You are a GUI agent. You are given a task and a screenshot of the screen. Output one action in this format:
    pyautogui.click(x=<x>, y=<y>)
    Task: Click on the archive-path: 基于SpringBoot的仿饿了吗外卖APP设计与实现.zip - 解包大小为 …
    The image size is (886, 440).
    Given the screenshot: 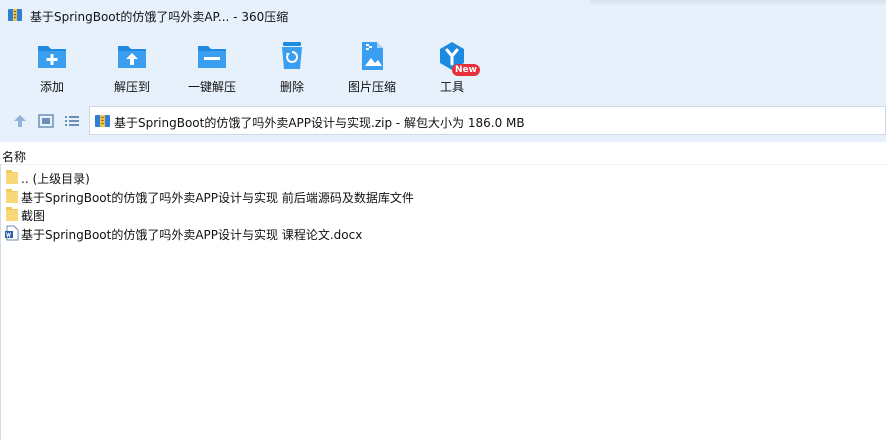 What is the action you would take?
    pyautogui.click(x=319, y=123)
    